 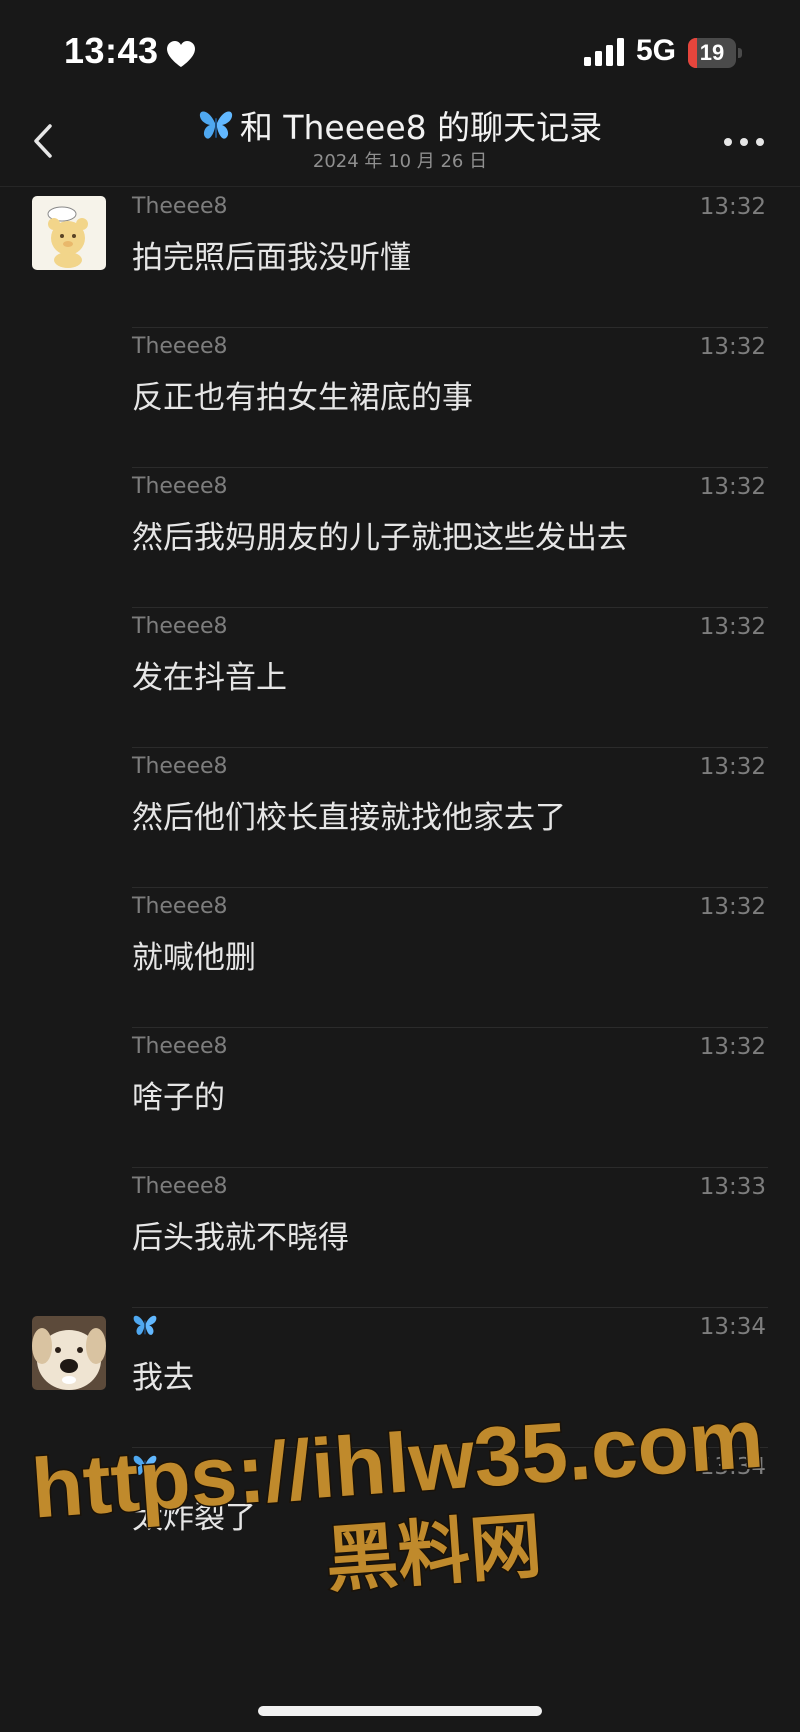 I want to click on cartoon-bear-avatar-icon, so click(x=69, y=233).